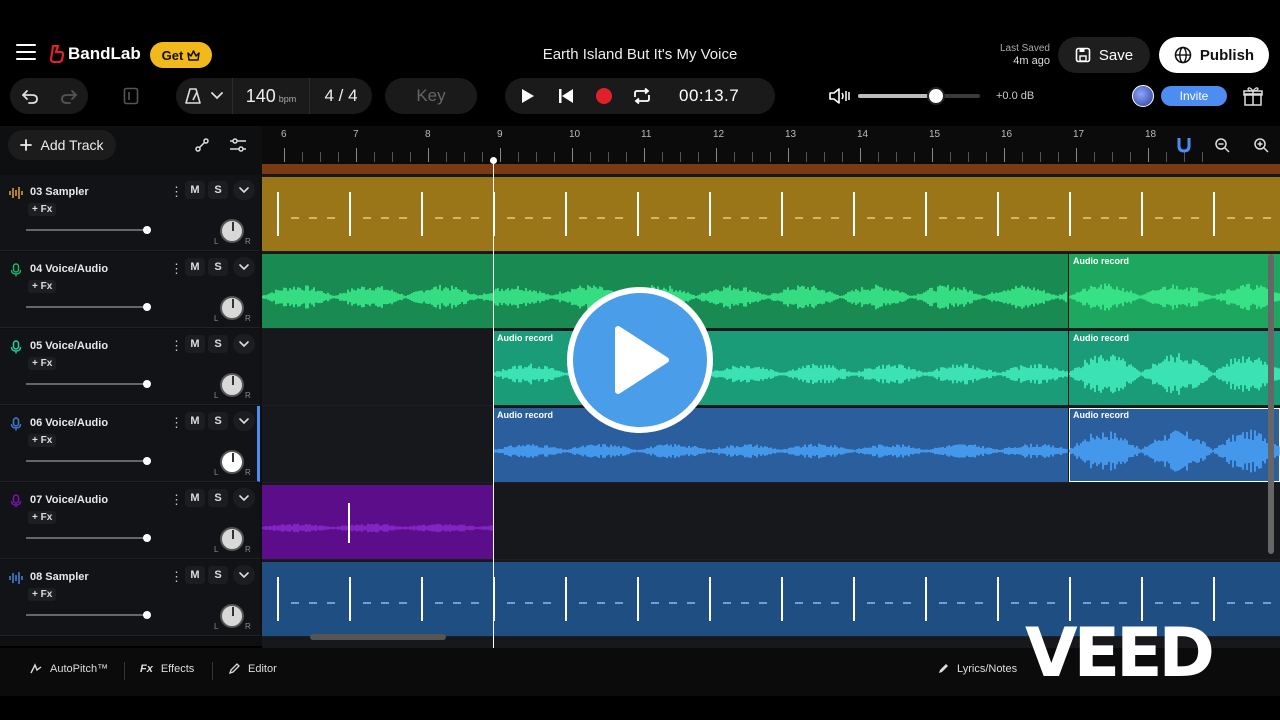  What do you see at coordinates (26, 52) in the screenshot?
I see `menu-icon` at bounding box center [26, 52].